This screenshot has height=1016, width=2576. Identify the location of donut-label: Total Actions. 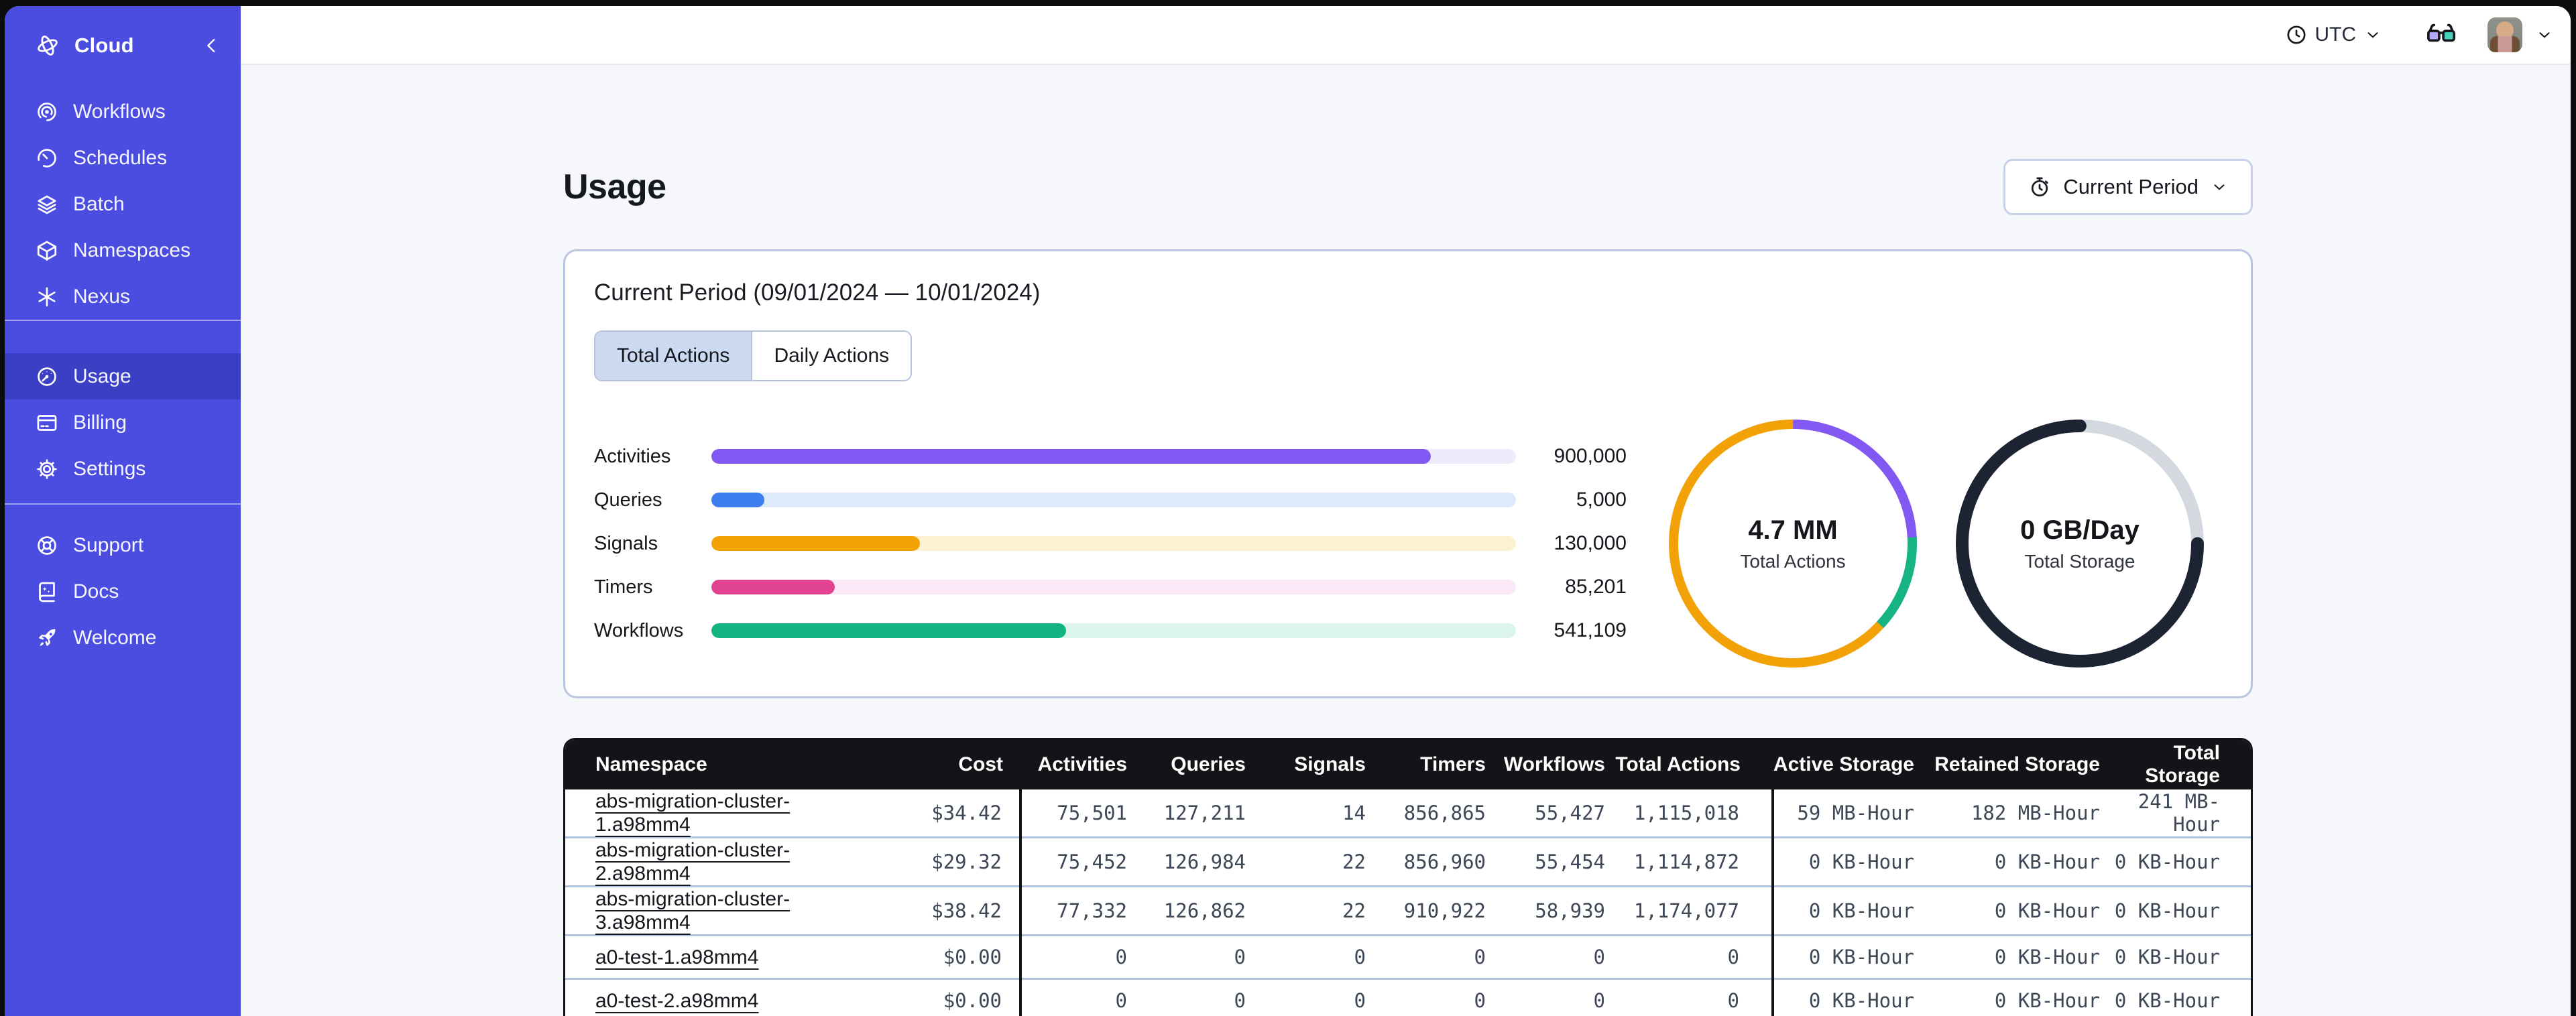
(1793, 561).